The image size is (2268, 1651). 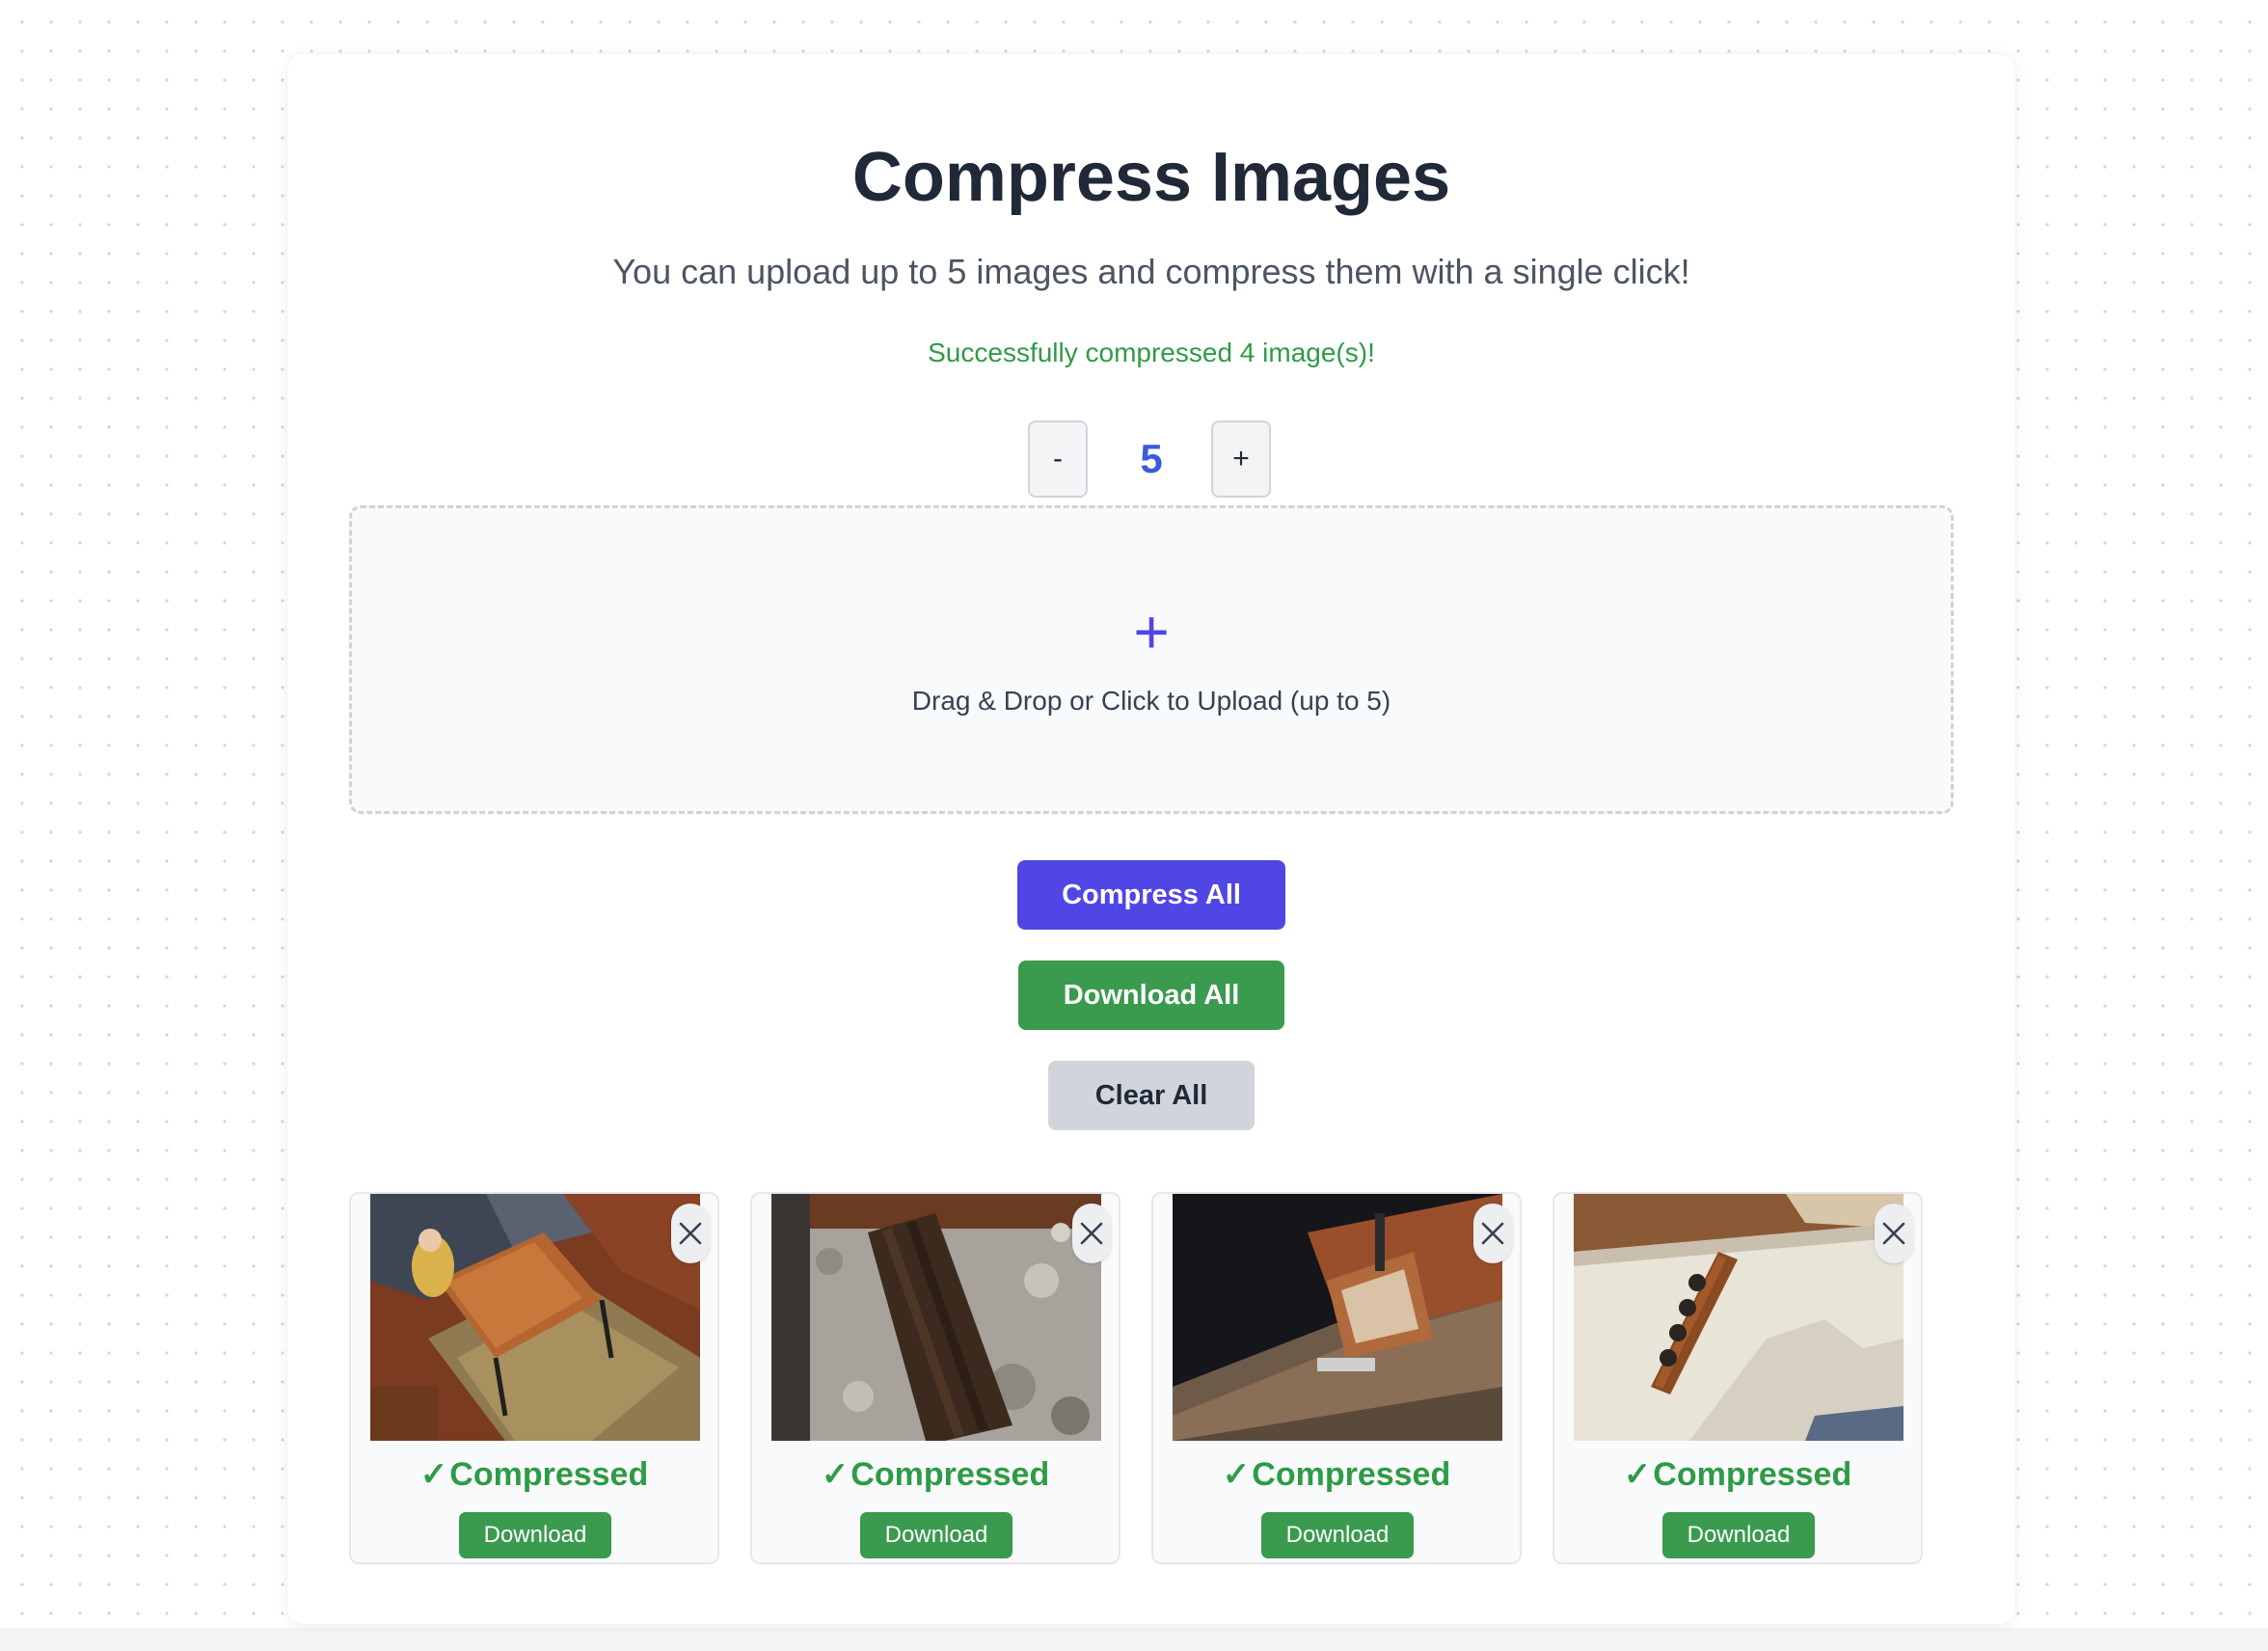 I want to click on download-all-button: Download All, so click(x=1151, y=995).